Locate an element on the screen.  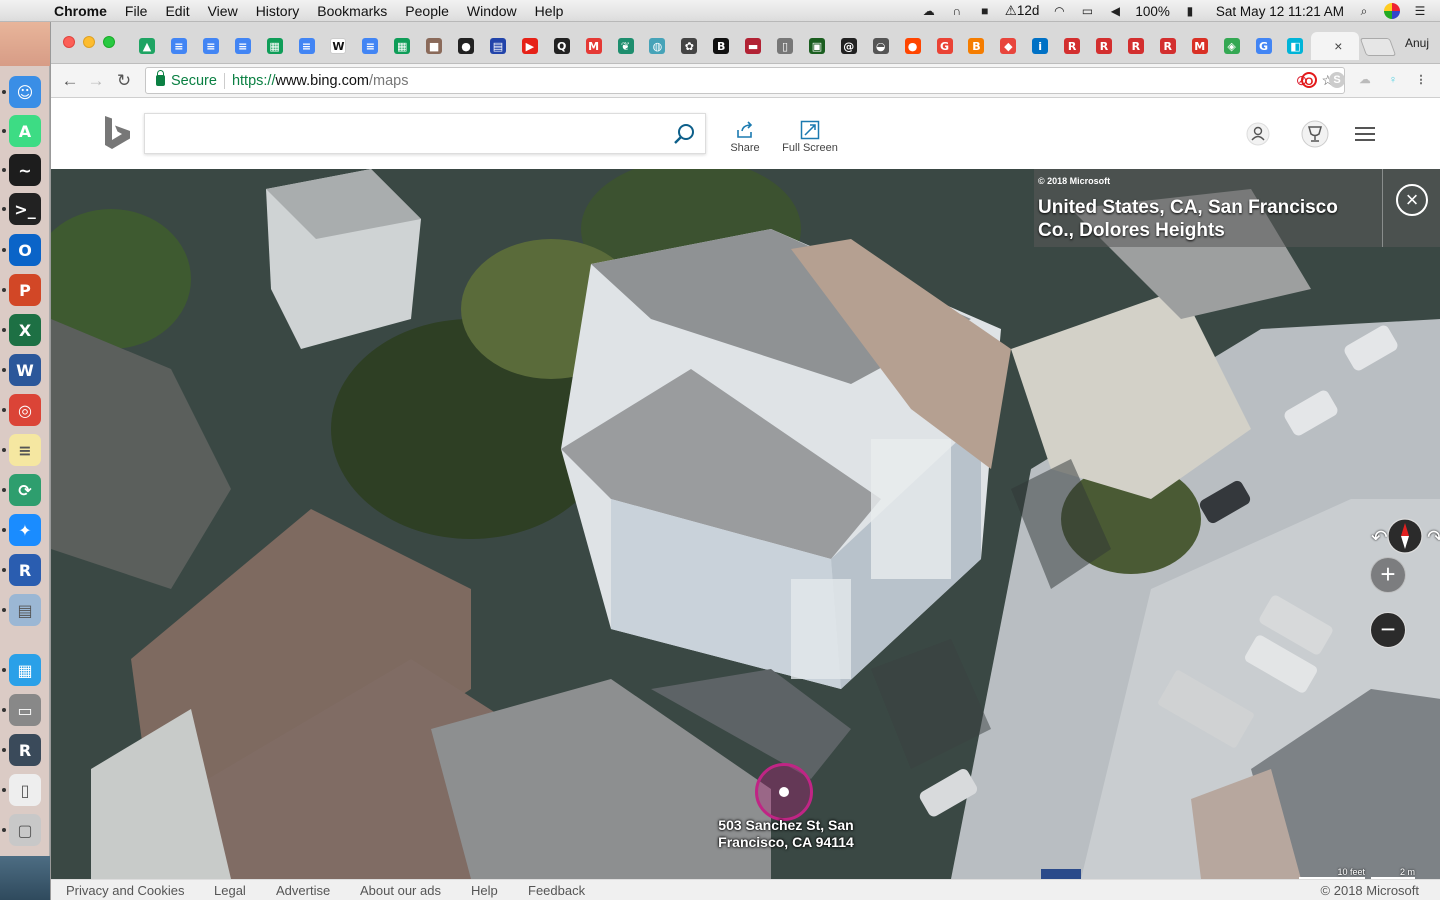
chrome-icon: ◎ is located at coordinates (25, 410).